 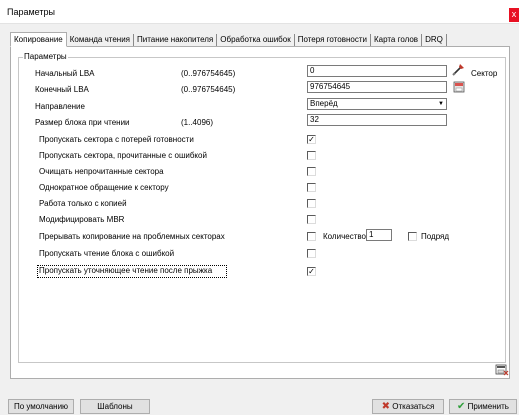 What do you see at coordinates (41, 406) in the screenshot?
I see `defaults-button: По умолчанию` at bounding box center [41, 406].